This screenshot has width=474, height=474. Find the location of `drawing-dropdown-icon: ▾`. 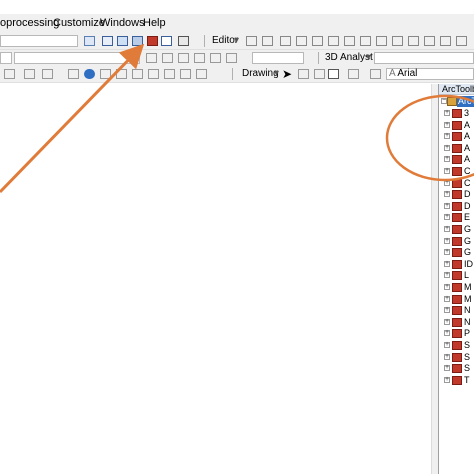

drawing-dropdown-icon: ▾ is located at coordinates (276, 73).